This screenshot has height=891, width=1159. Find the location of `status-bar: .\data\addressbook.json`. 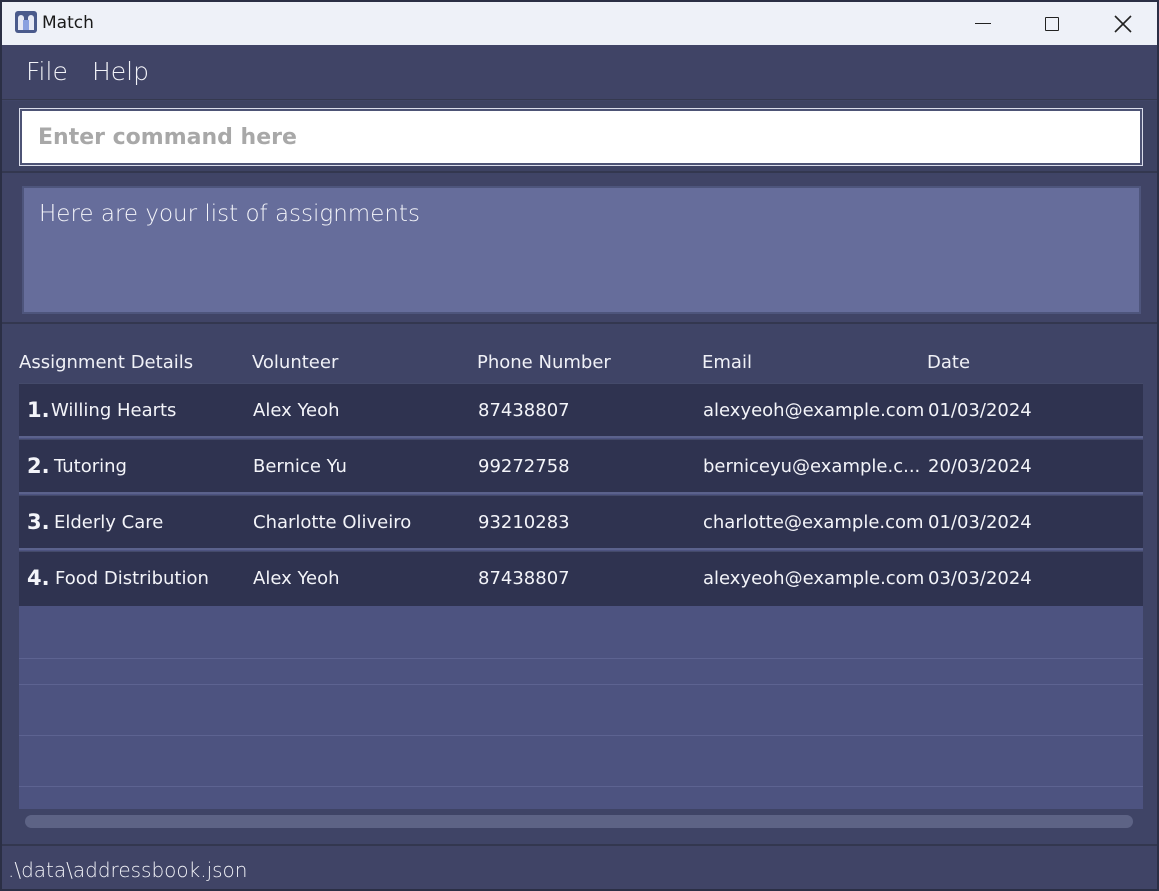

status-bar: .\data\addressbook.json is located at coordinates (579, 866).